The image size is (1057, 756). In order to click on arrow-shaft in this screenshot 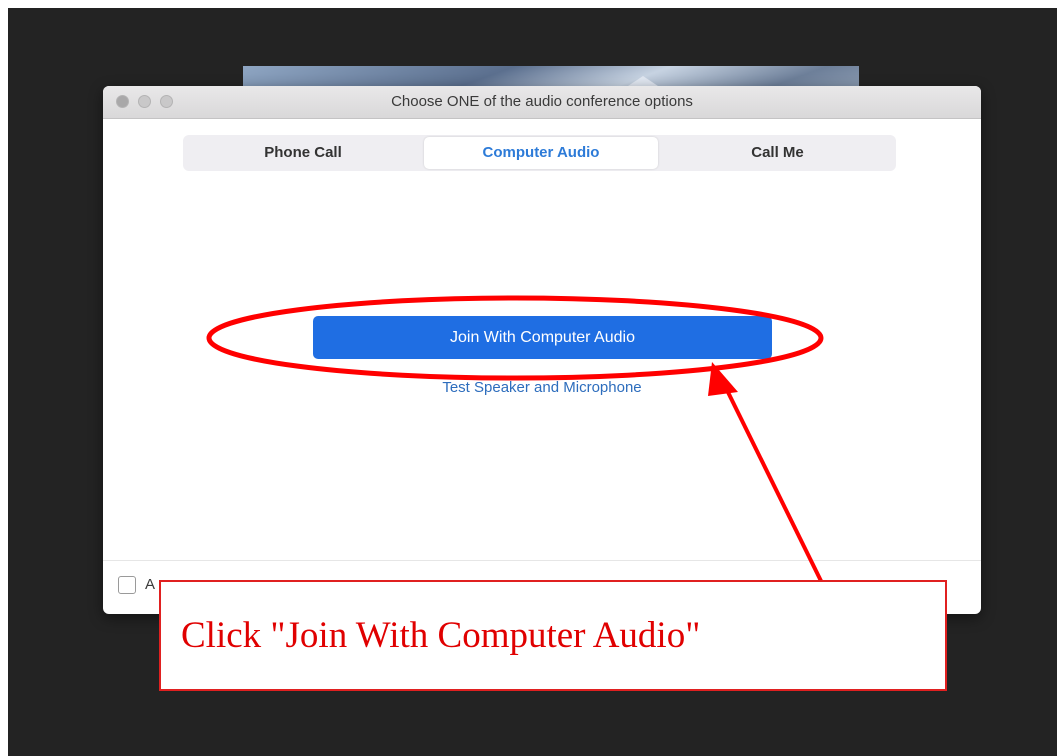, I will do `click(772, 481)`.